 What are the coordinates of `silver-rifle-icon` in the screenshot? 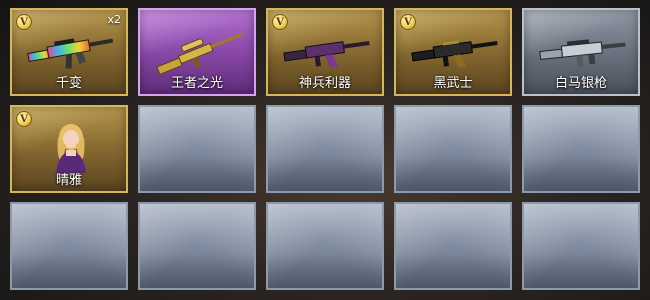 It's located at (583, 51).